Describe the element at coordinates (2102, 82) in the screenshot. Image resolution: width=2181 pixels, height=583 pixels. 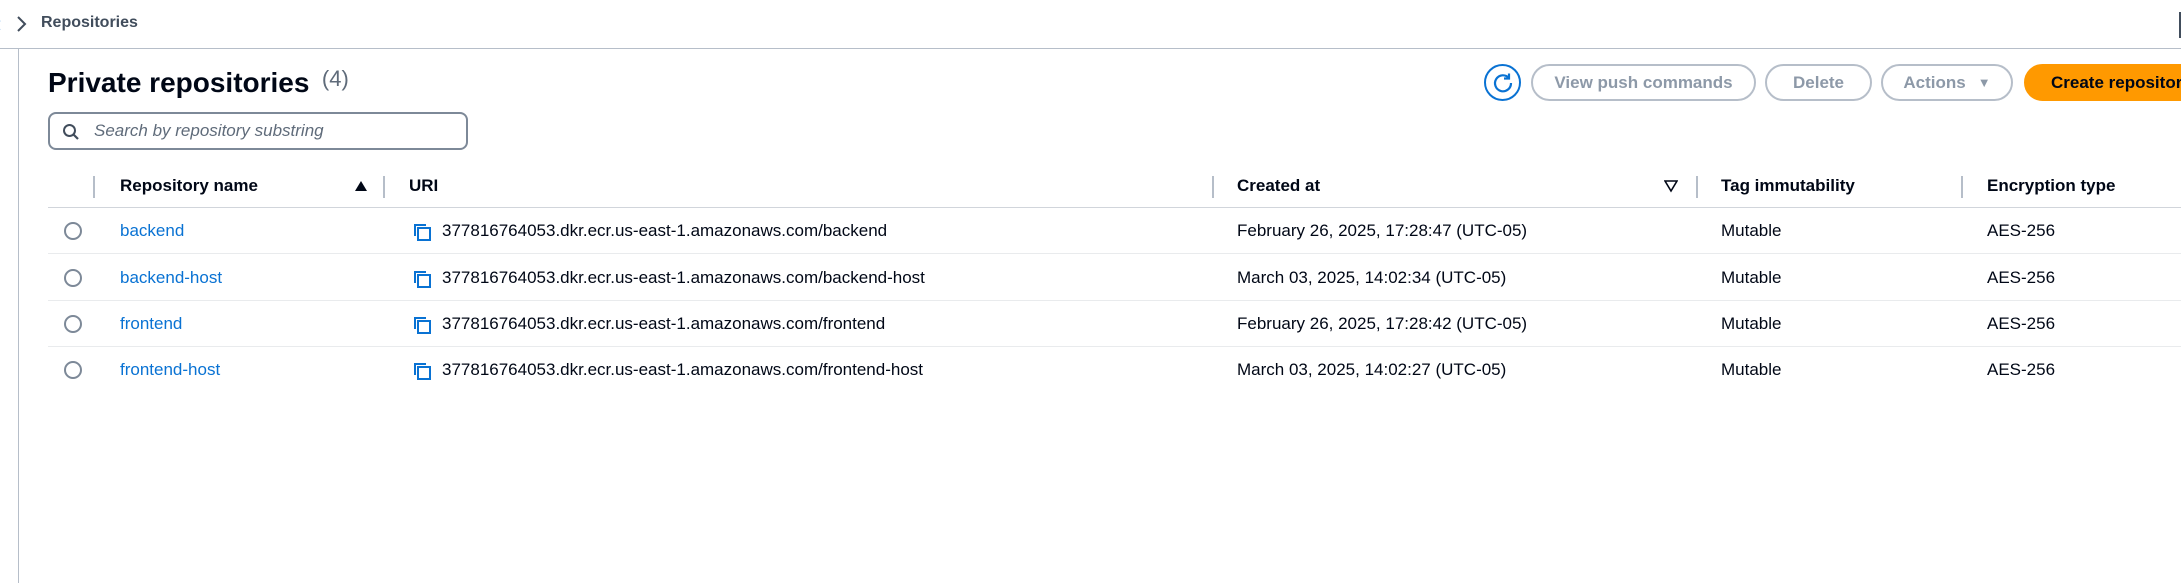
I see `create-repository-button: Create repository` at that location.